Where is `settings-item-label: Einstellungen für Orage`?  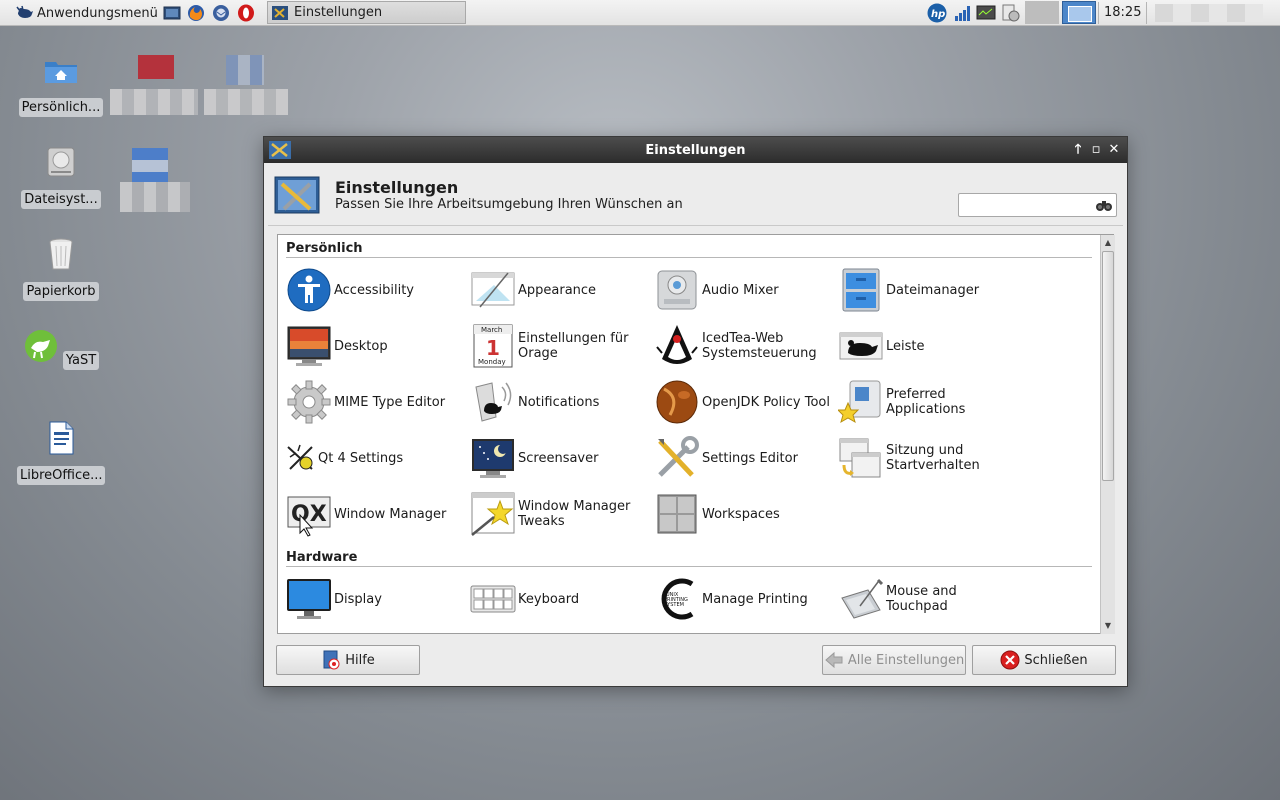 settings-item-label: Einstellungen für Orage is located at coordinates (573, 346).